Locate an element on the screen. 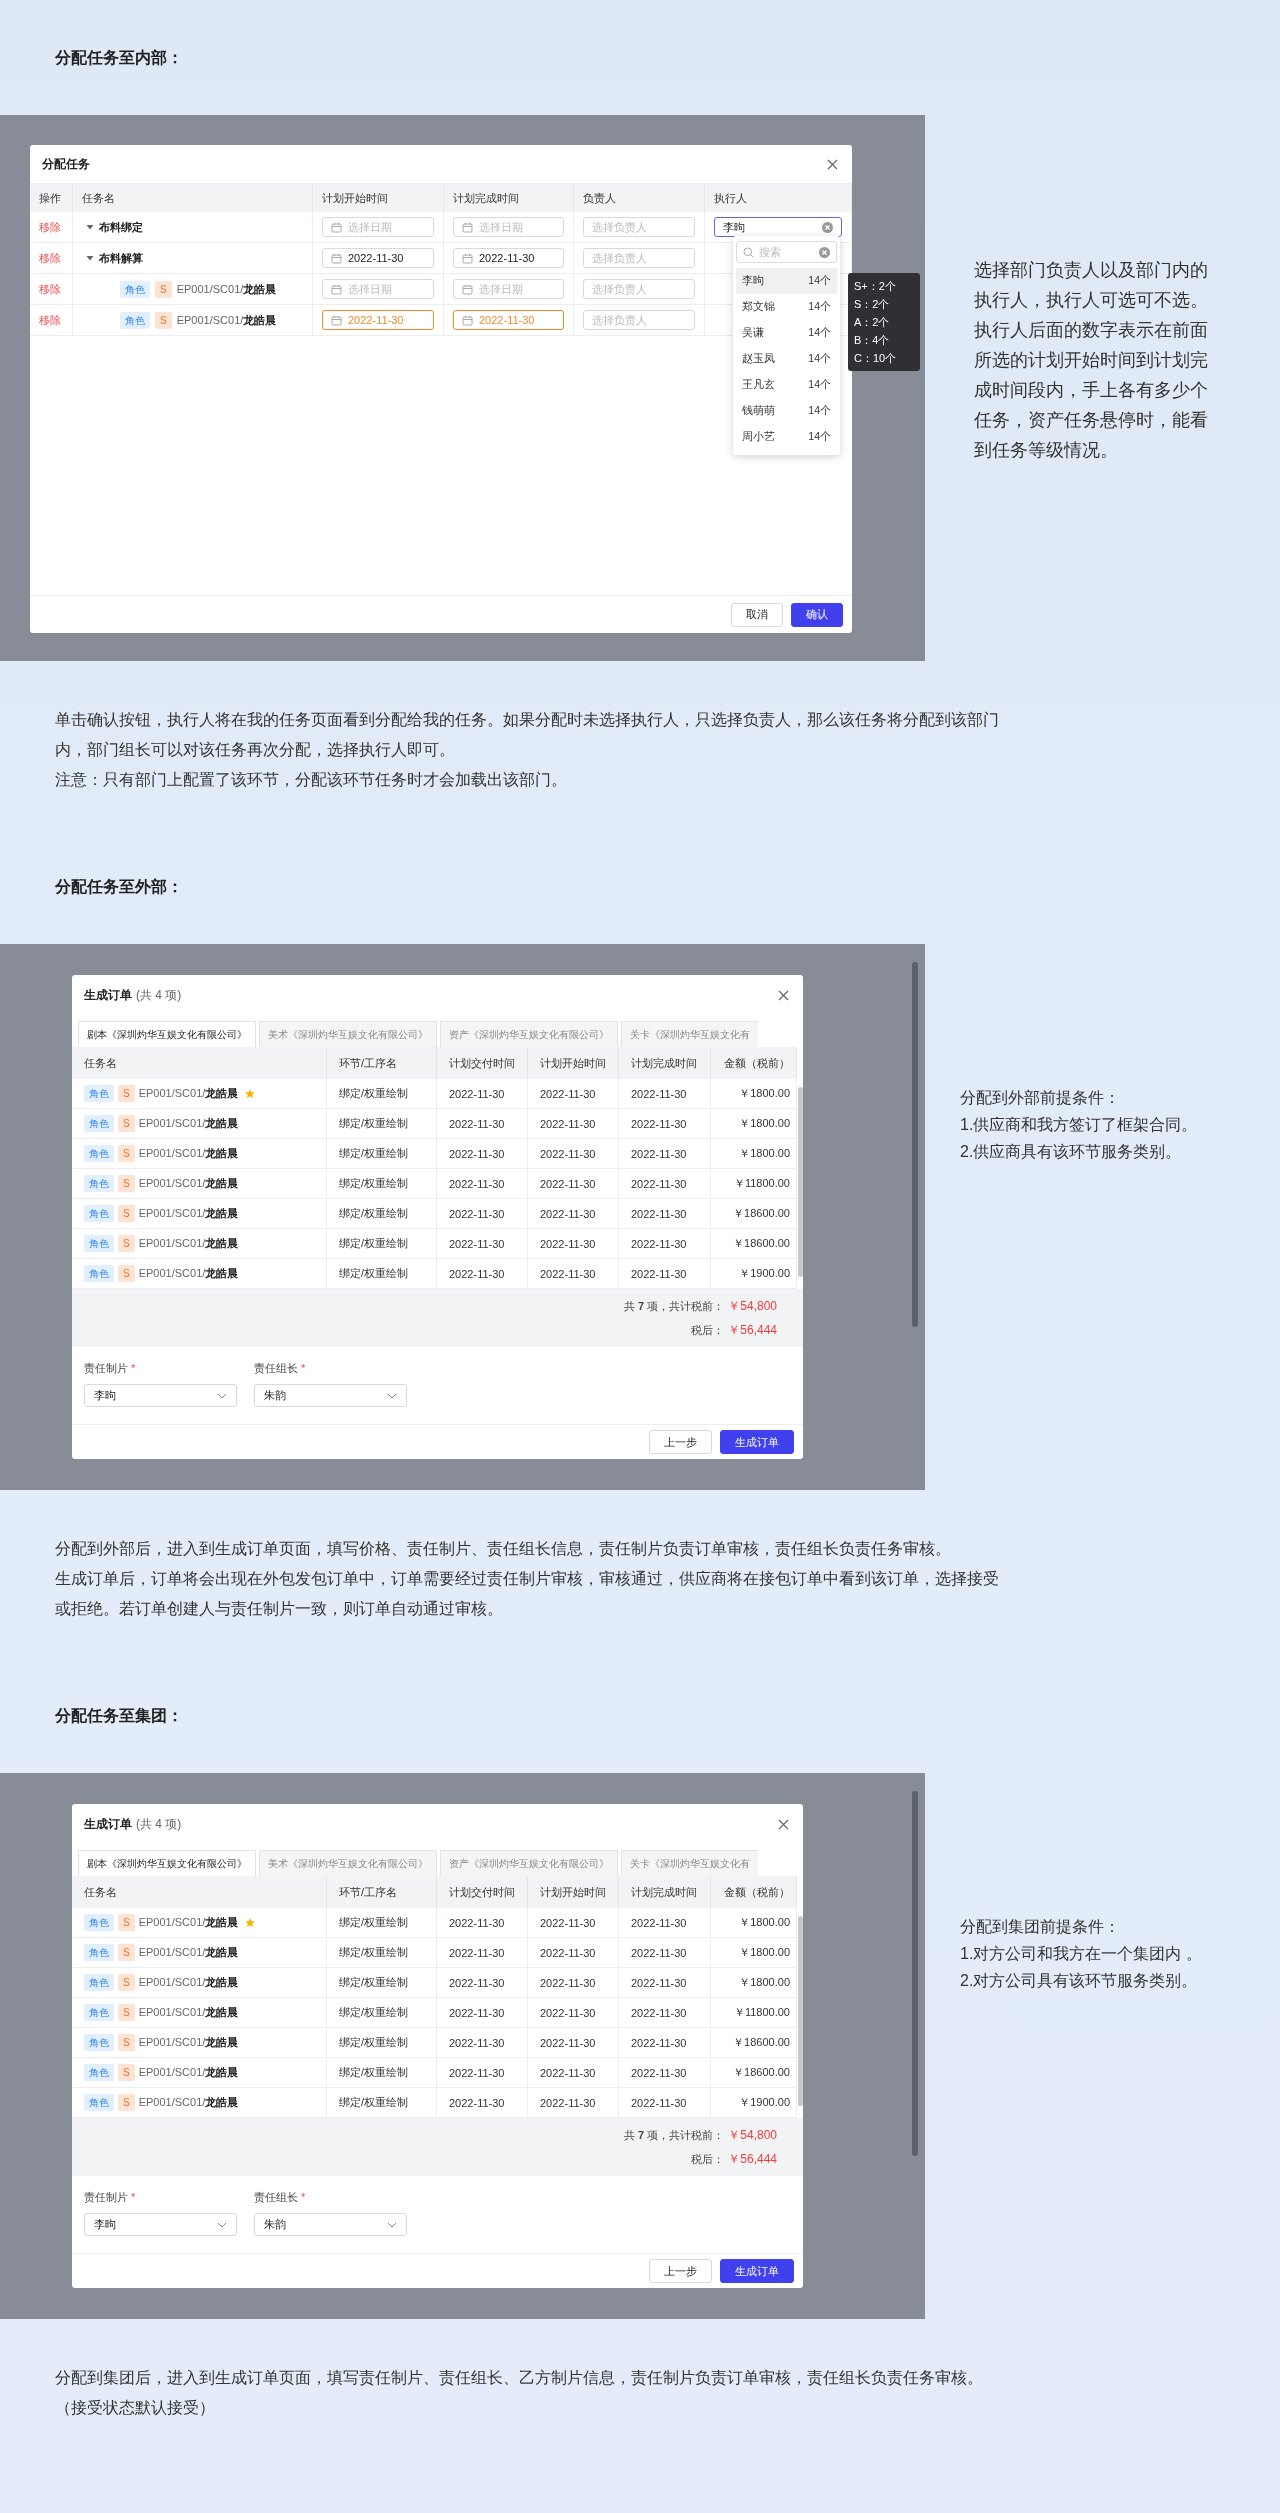 The height and width of the screenshot is (2513, 1280). field-label: 责任制片 * is located at coordinates (110, 2197).